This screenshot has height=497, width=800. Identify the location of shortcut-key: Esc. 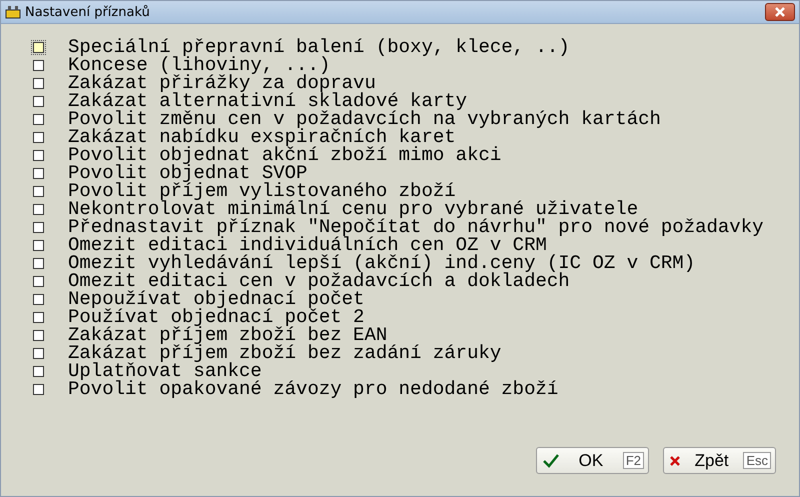
(757, 460).